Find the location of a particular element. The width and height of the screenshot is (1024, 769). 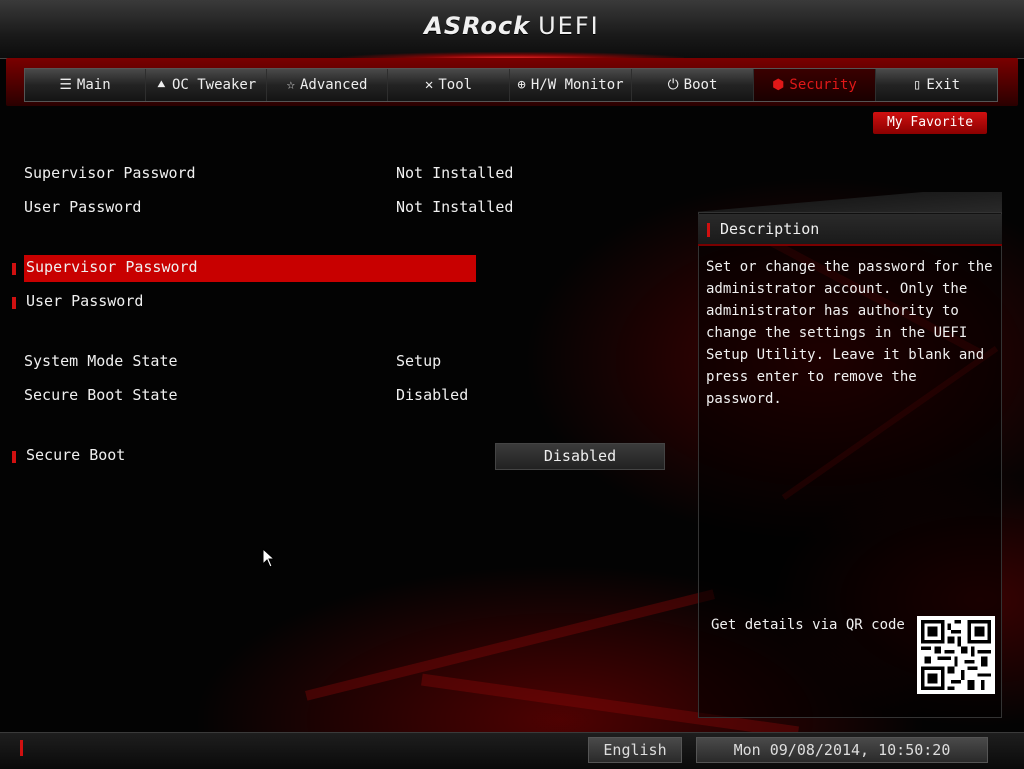

qr-code-icon is located at coordinates (956, 655).